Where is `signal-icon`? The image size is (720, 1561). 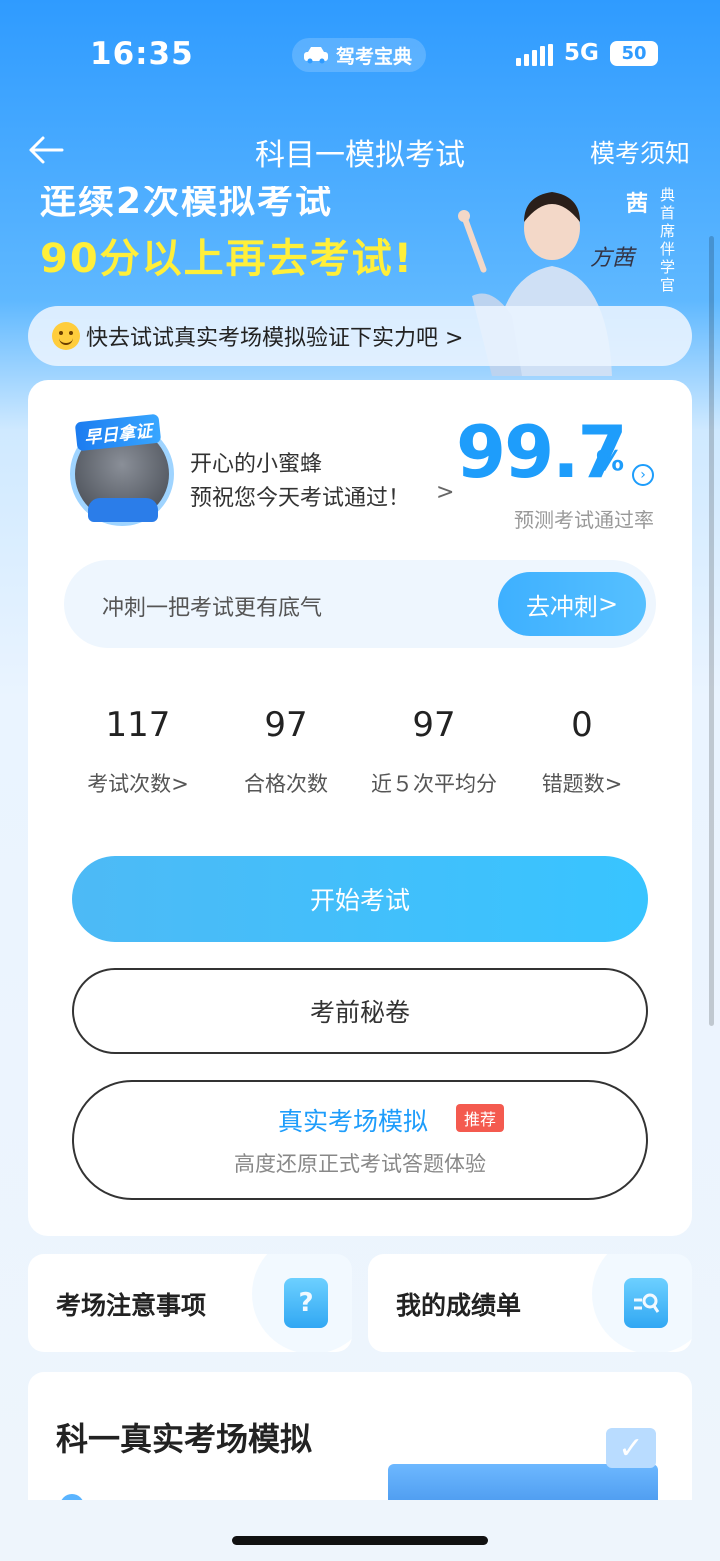 signal-icon is located at coordinates (534, 55).